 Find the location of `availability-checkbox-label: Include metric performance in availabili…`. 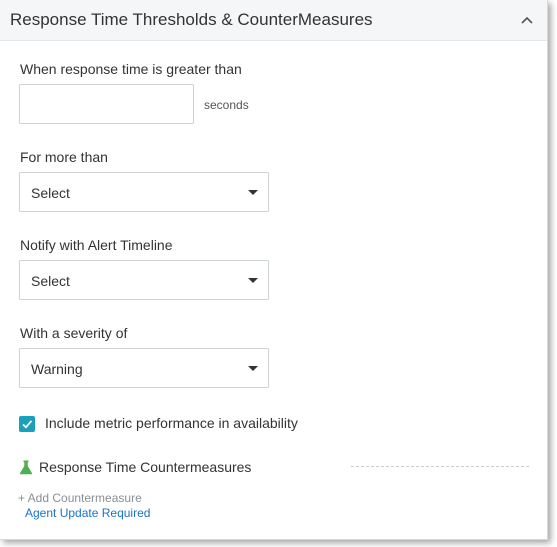

availability-checkbox-label: Include metric performance in availabili… is located at coordinates (171, 423).